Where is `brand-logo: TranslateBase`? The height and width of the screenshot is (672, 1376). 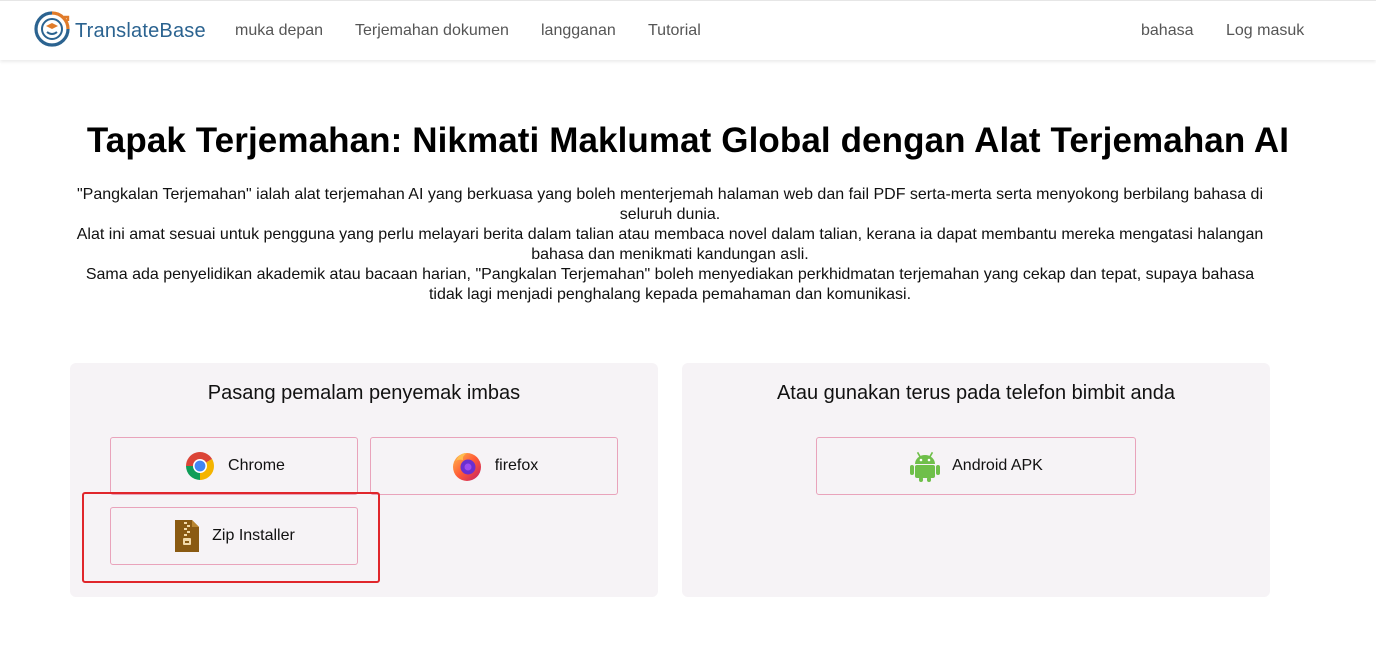 brand-logo: TranslateBase is located at coordinates (119, 31).